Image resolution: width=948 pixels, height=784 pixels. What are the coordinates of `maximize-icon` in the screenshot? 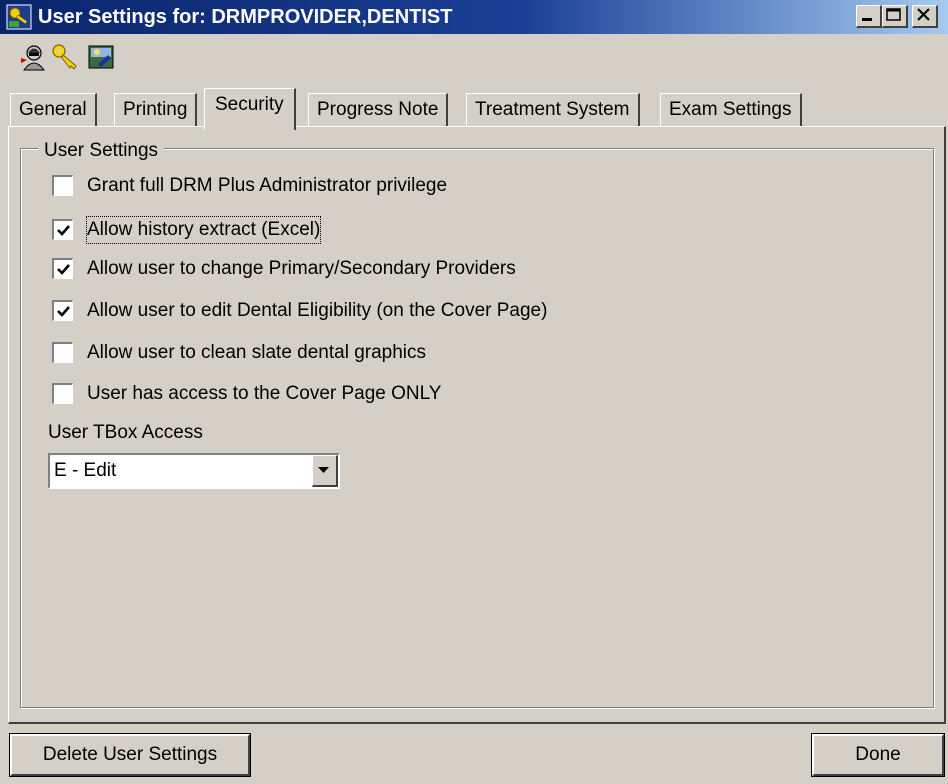 It's located at (893, 14).